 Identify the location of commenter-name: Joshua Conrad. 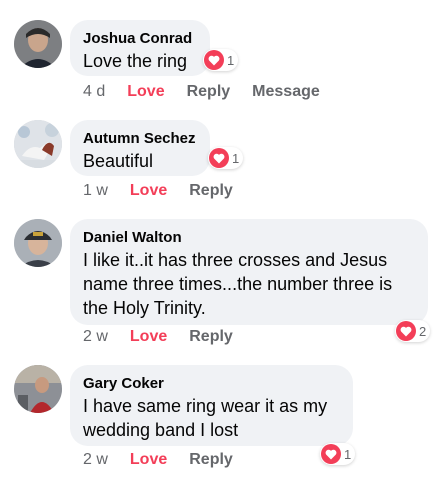
(139, 39).